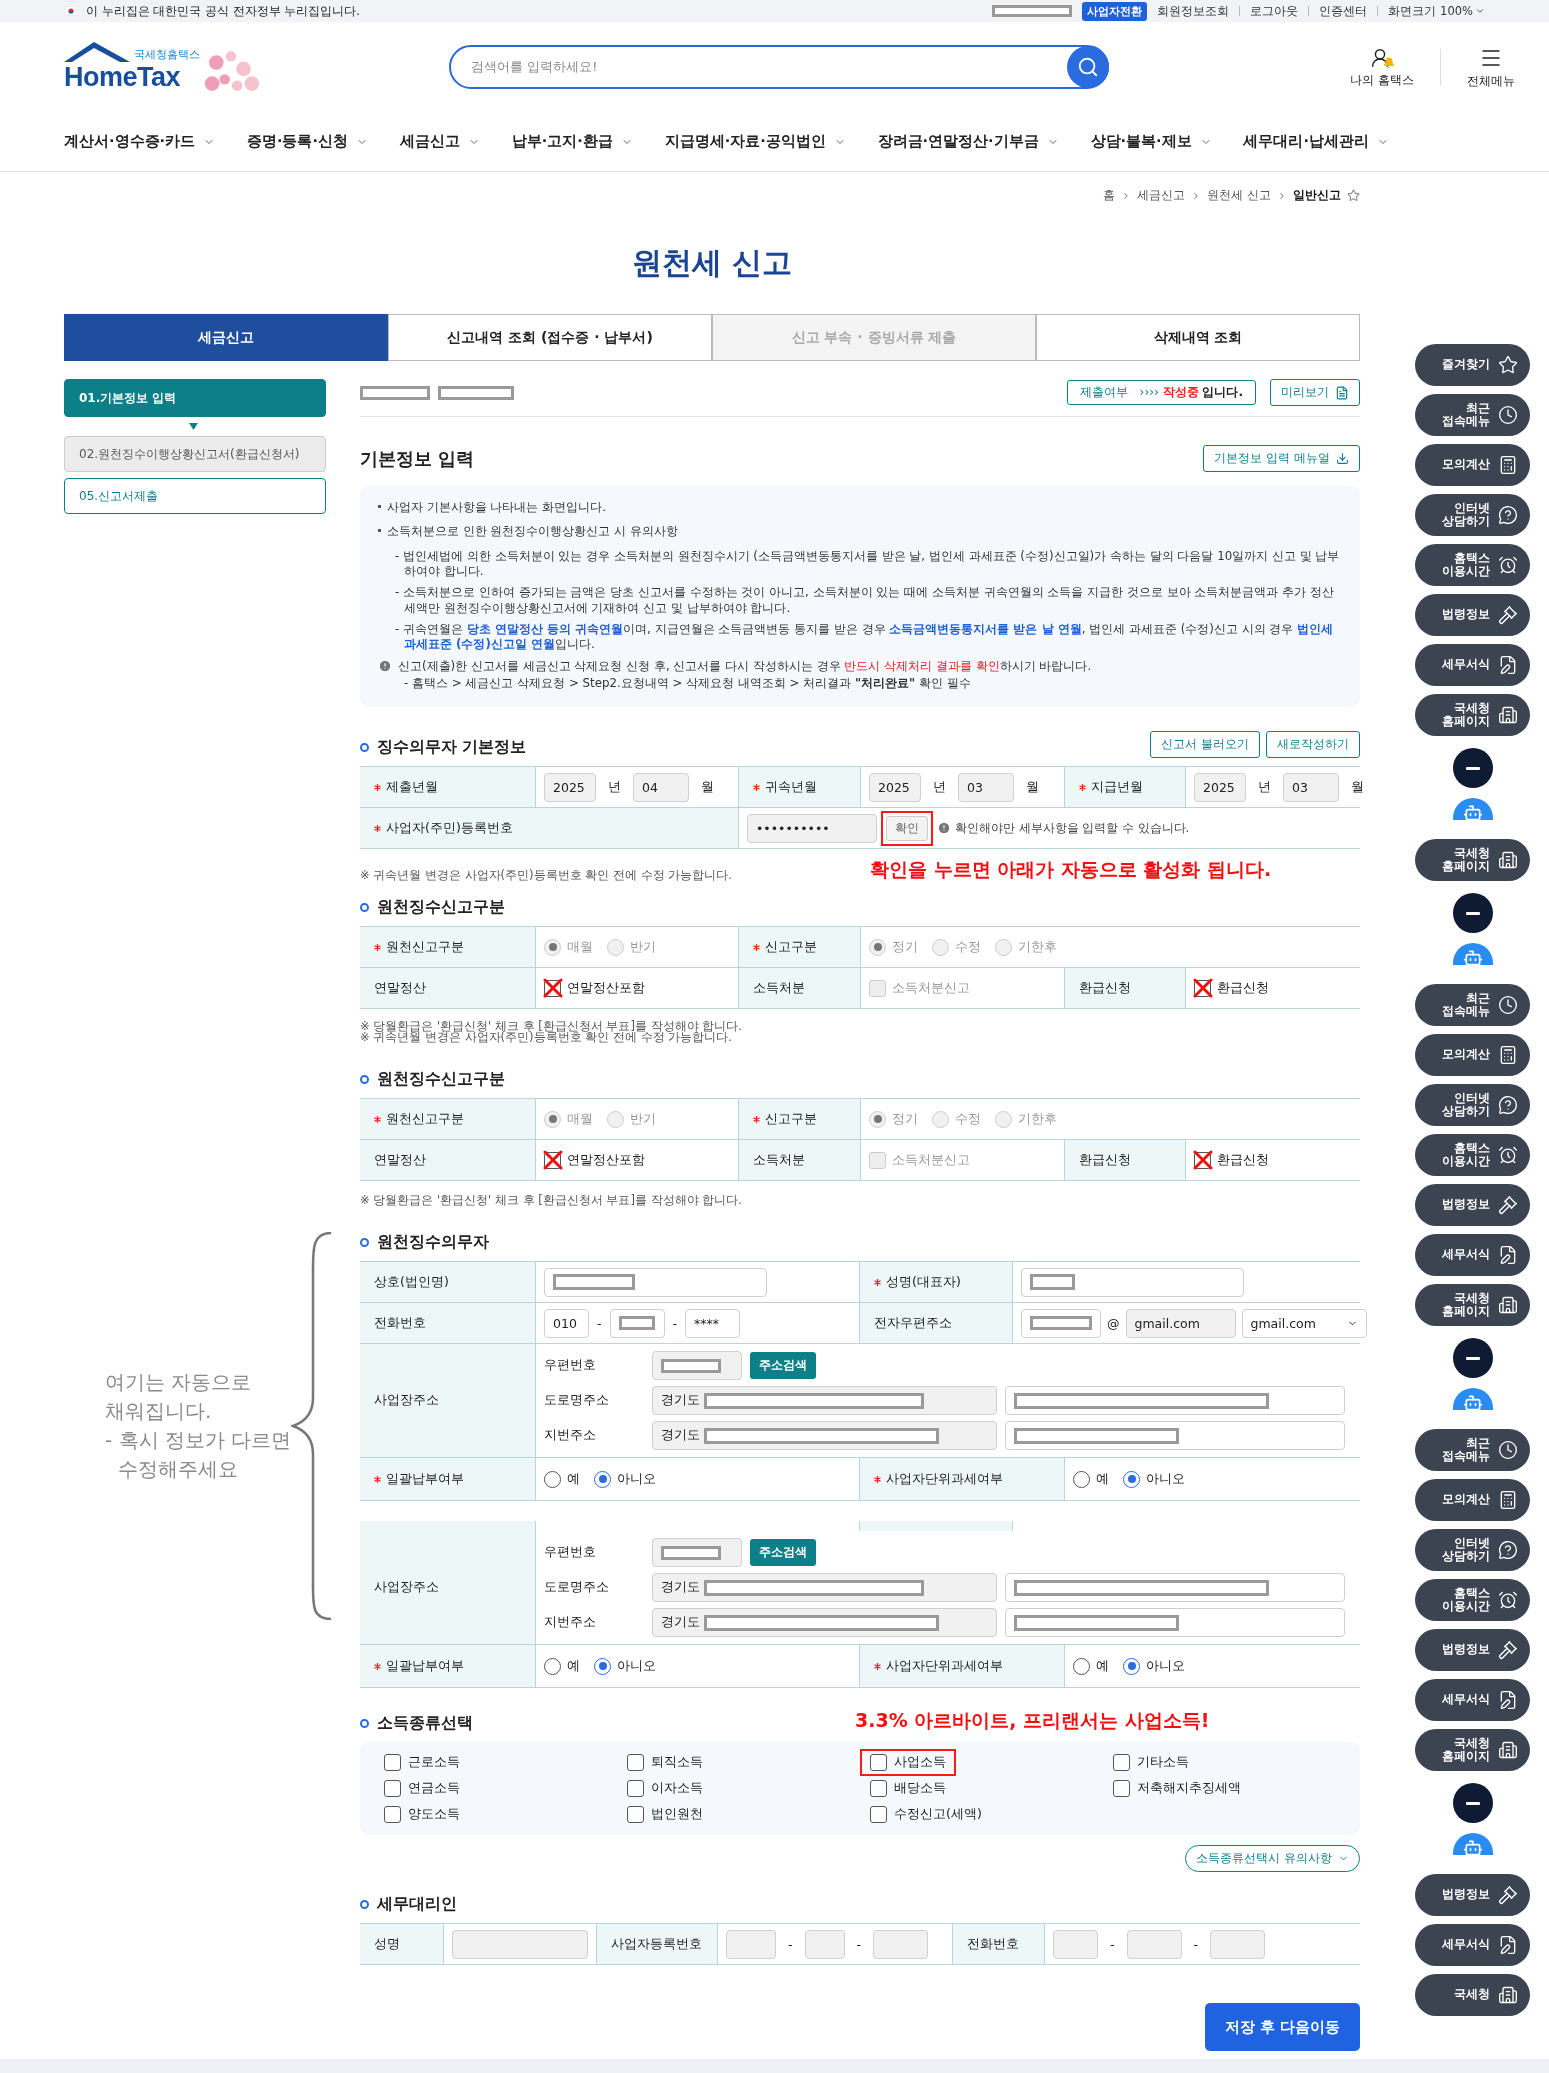 This screenshot has height=2073, width=1549. What do you see at coordinates (140, 141) in the screenshot?
I see `nav-item: 계산서·영수증·카드` at bounding box center [140, 141].